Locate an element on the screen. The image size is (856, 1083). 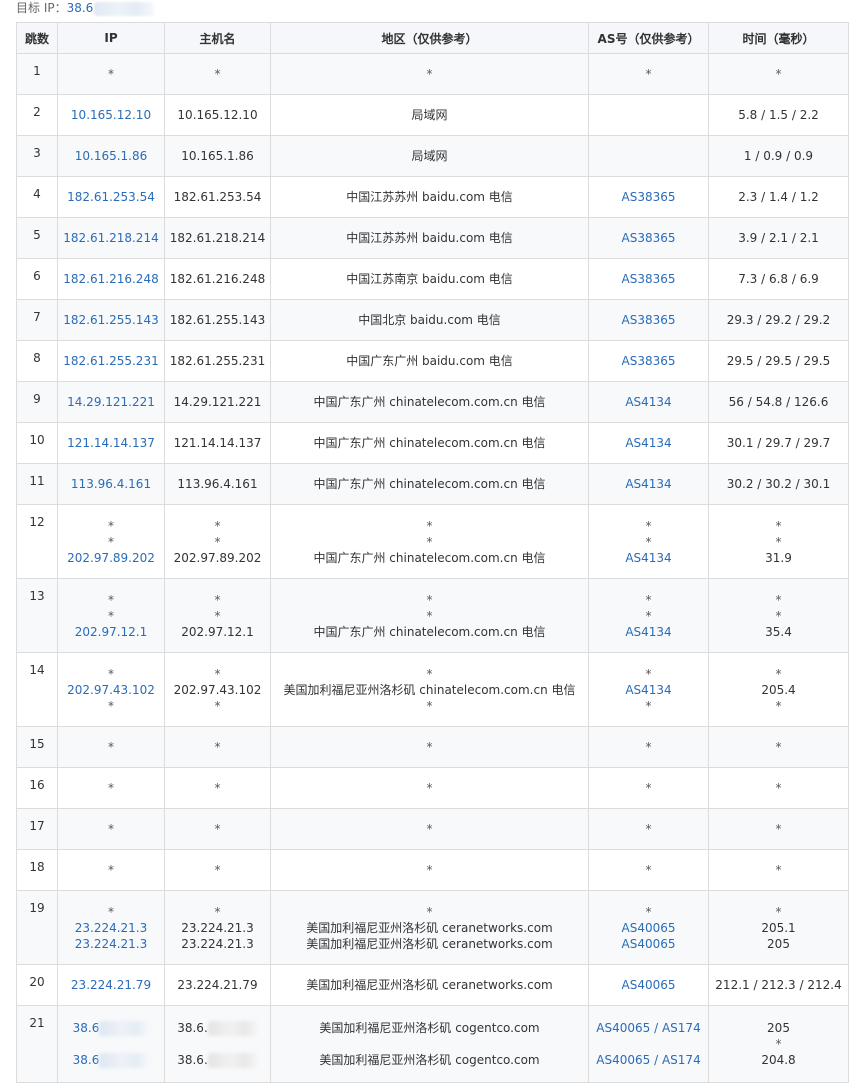
host-text: 10.165.12.10 is located at coordinates (217, 115).